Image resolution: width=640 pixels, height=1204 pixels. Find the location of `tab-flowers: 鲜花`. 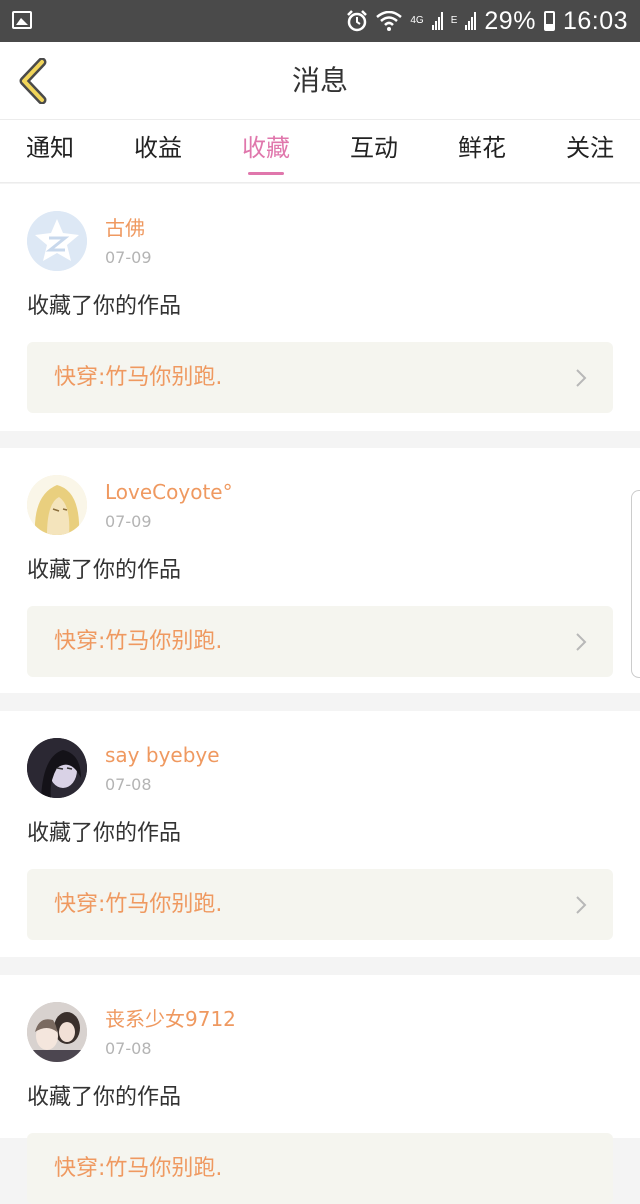

tab-flowers: 鲜花 is located at coordinates (482, 151).